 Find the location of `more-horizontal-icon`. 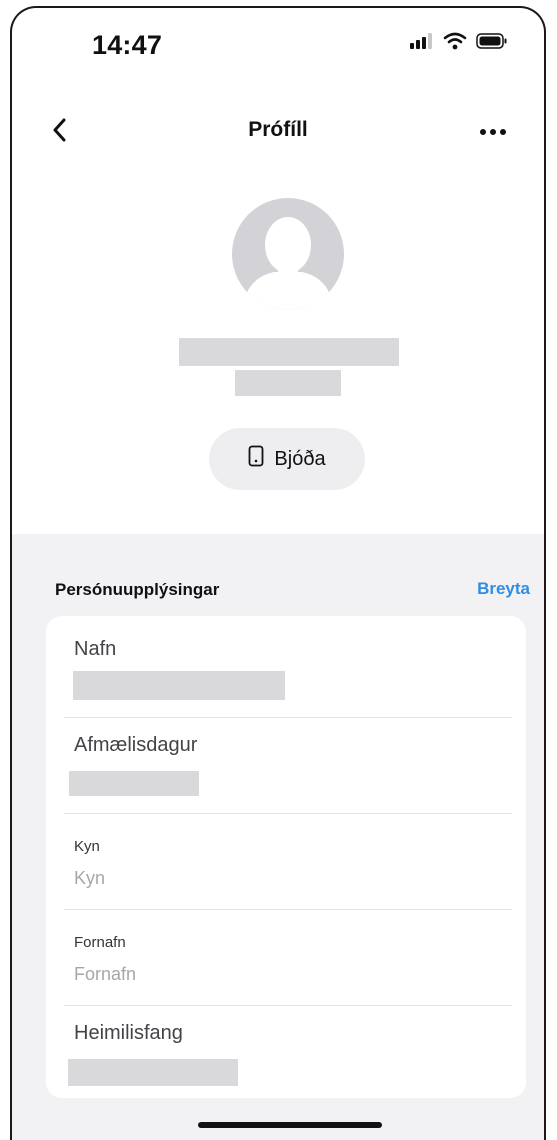

more-horizontal-icon is located at coordinates (493, 138).